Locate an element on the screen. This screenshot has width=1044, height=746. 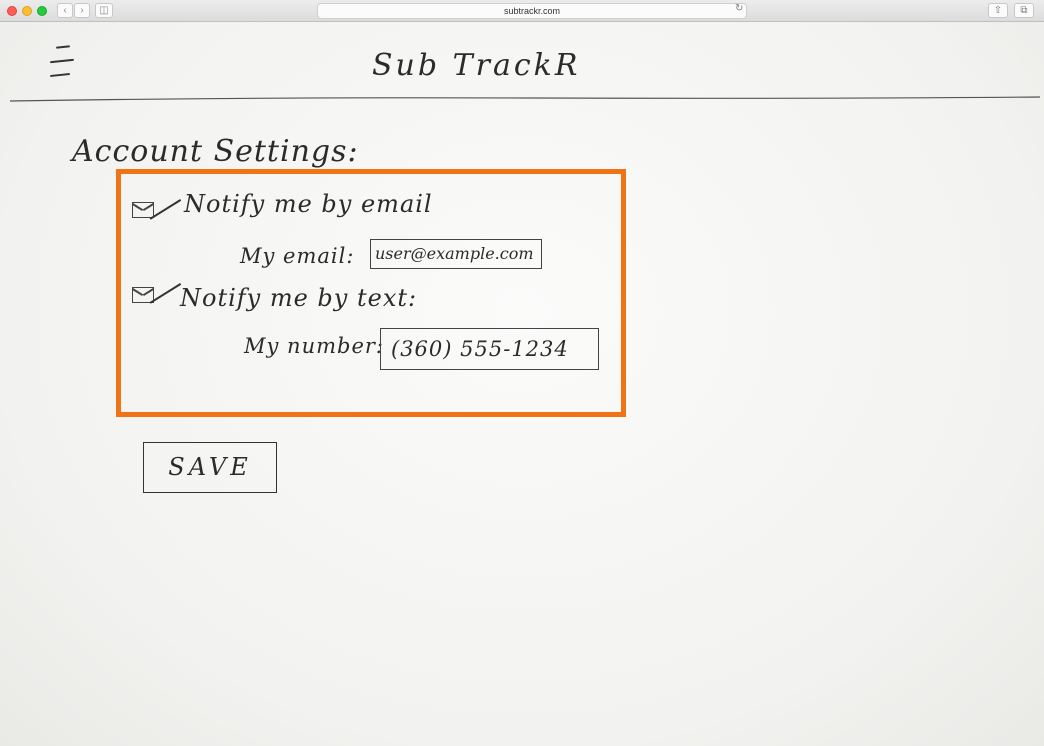
browser-toolbar: ‹ › ◫ subtrackr.com ↻ ⇧ ⧉ is located at coordinates (522, 11).